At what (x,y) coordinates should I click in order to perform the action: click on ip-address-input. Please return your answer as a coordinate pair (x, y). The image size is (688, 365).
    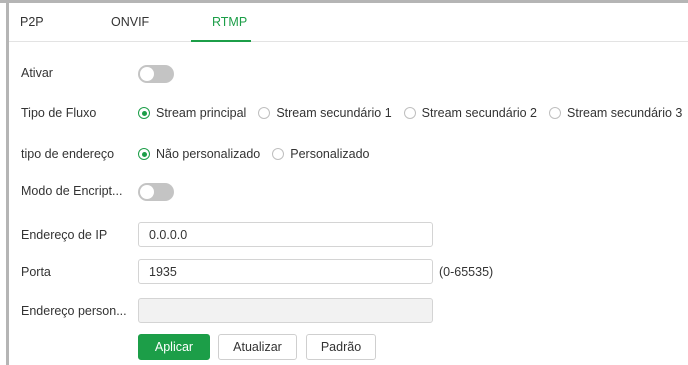
    Looking at the image, I should click on (285, 234).